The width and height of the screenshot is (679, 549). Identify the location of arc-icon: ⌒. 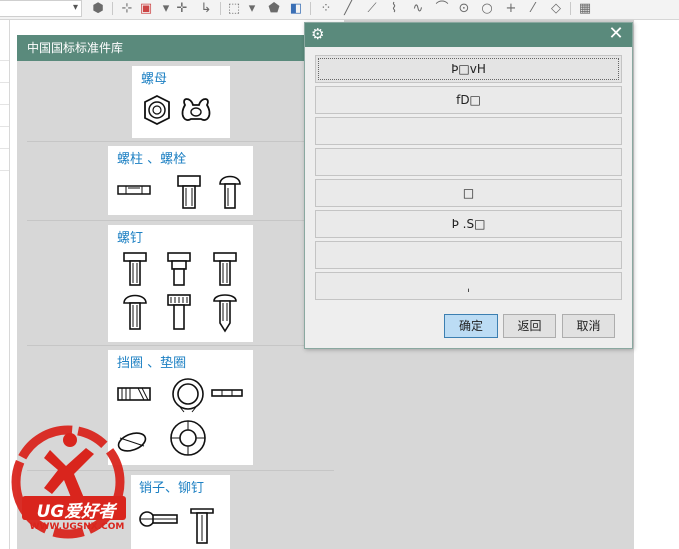
(442, 8).